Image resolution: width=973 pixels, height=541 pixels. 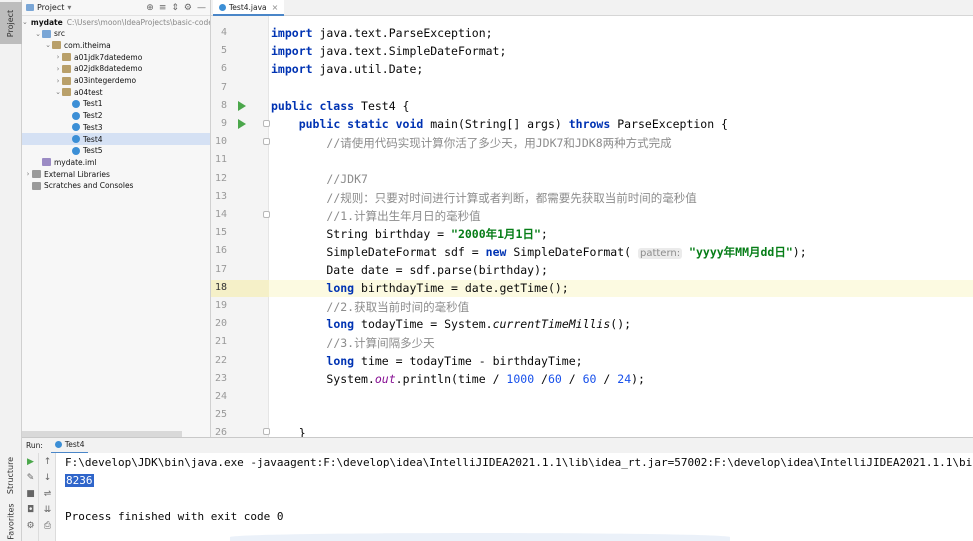 What do you see at coordinates (116, 92) in the screenshot?
I see `tree-item: ⌄ a04test` at bounding box center [116, 92].